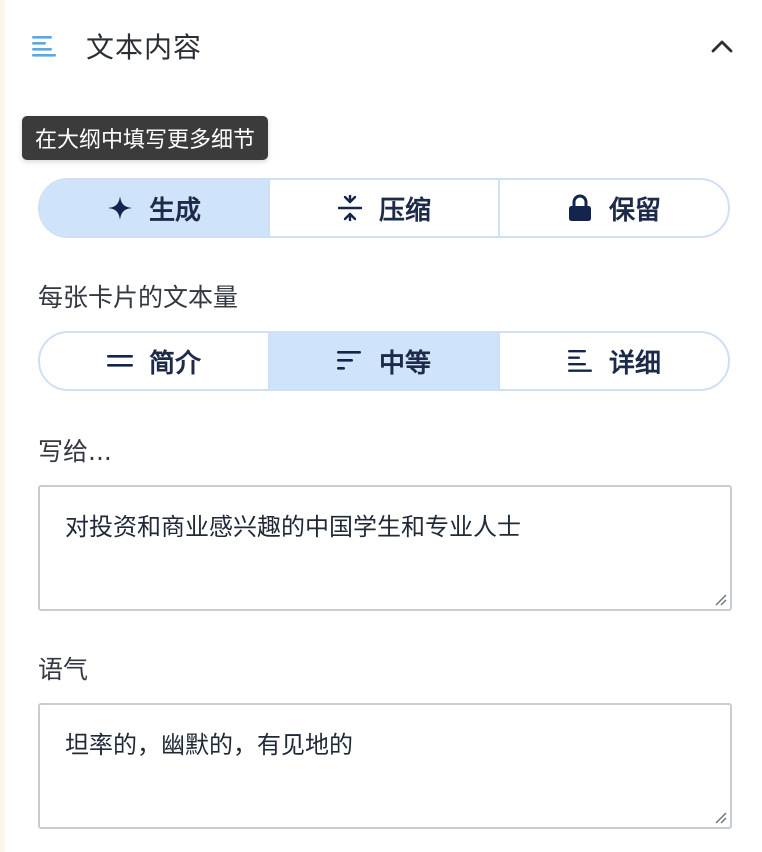  I want to click on tooltip: 在大纲中填写更多细节, so click(145, 138).